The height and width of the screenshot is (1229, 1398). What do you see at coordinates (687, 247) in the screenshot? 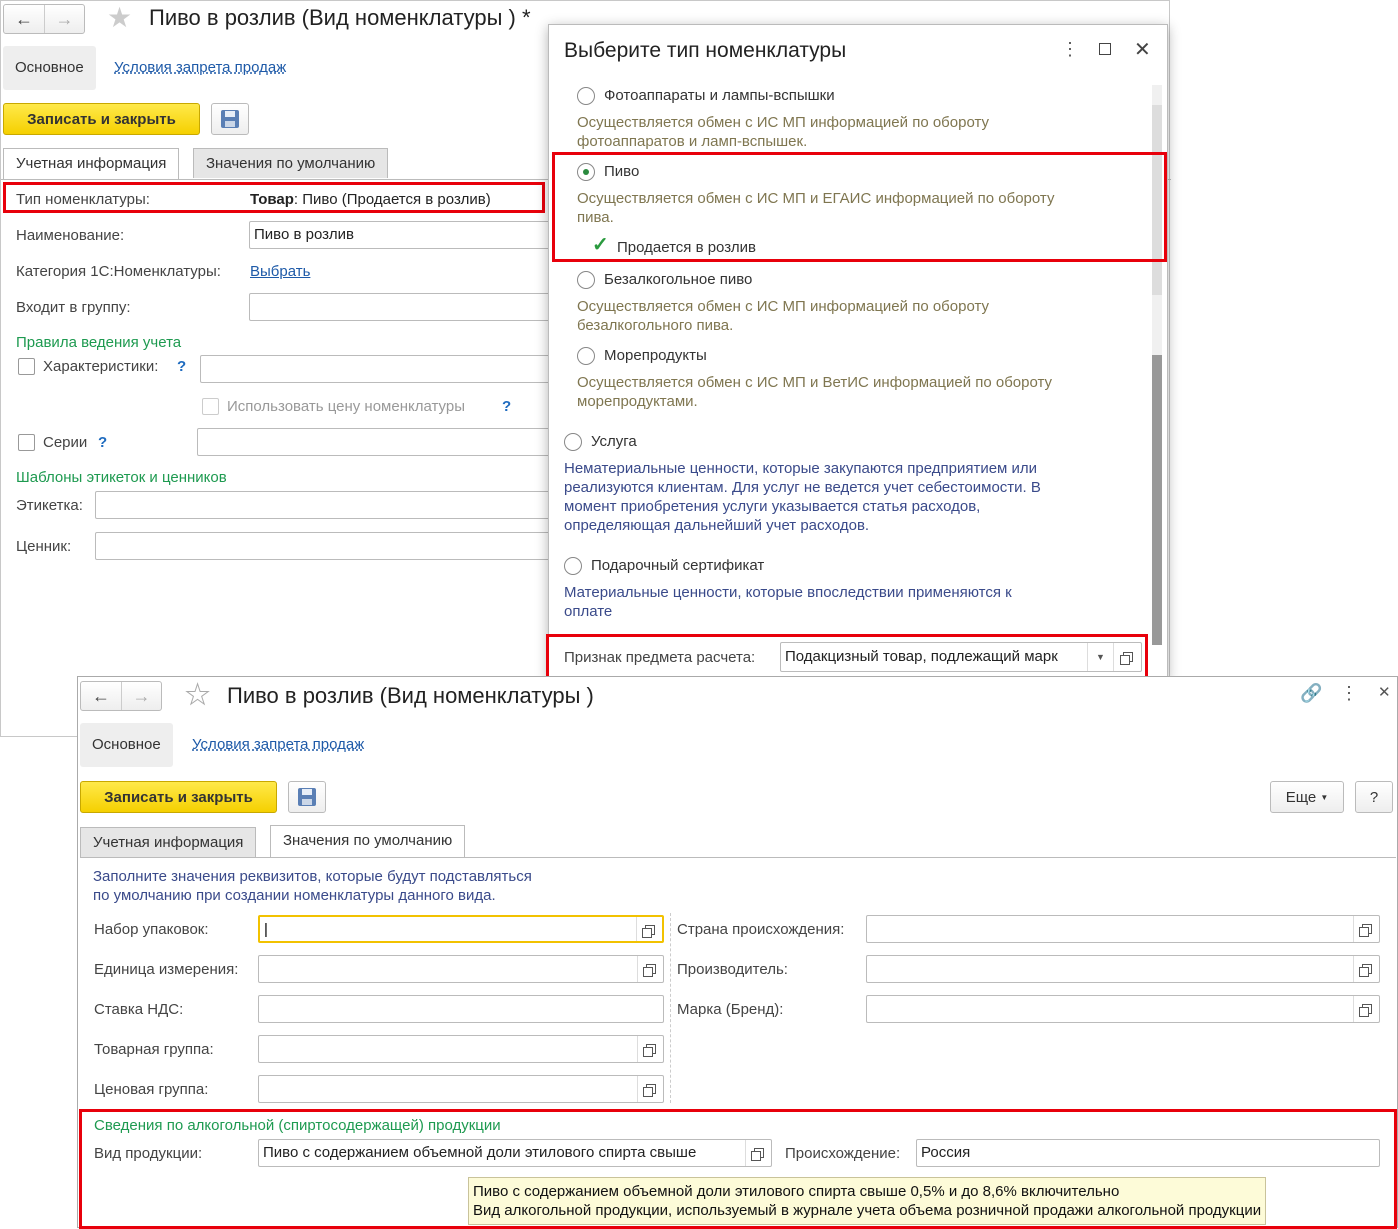
I see `sold-on-tap-label: Продается в розлив` at bounding box center [687, 247].